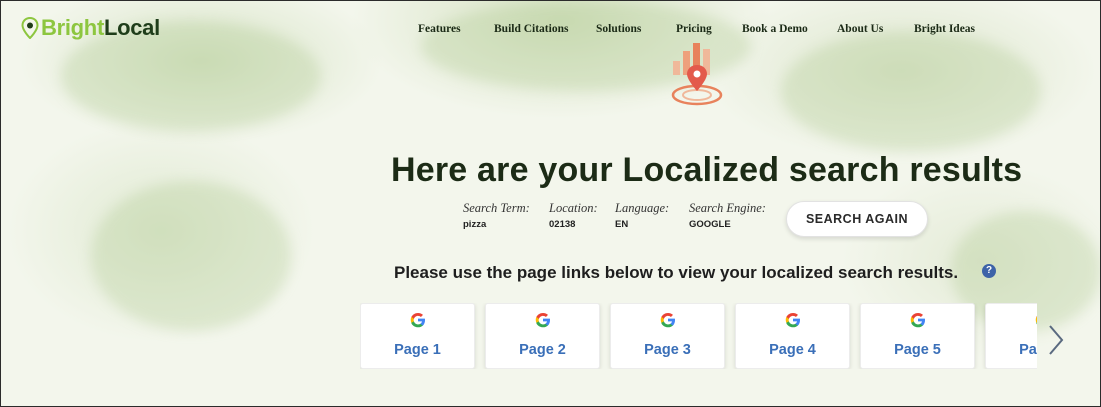  Describe the element at coordinates (707, 170) in the screenshot. I see `page-title: Here are your Localized search results` at that location.